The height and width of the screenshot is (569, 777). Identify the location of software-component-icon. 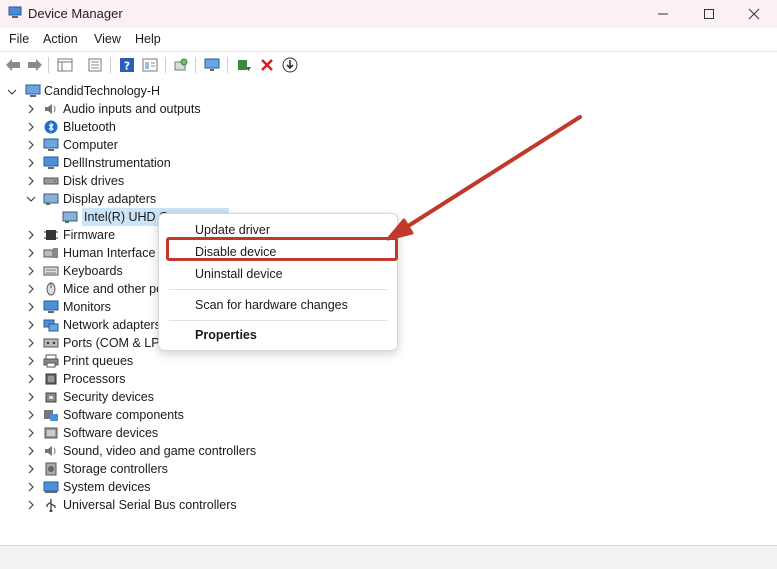
(51, 415).